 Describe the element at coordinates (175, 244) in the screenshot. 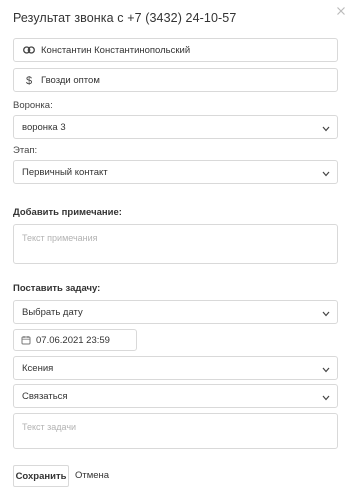

I see `note-textarea: Текст примечания` at that location.